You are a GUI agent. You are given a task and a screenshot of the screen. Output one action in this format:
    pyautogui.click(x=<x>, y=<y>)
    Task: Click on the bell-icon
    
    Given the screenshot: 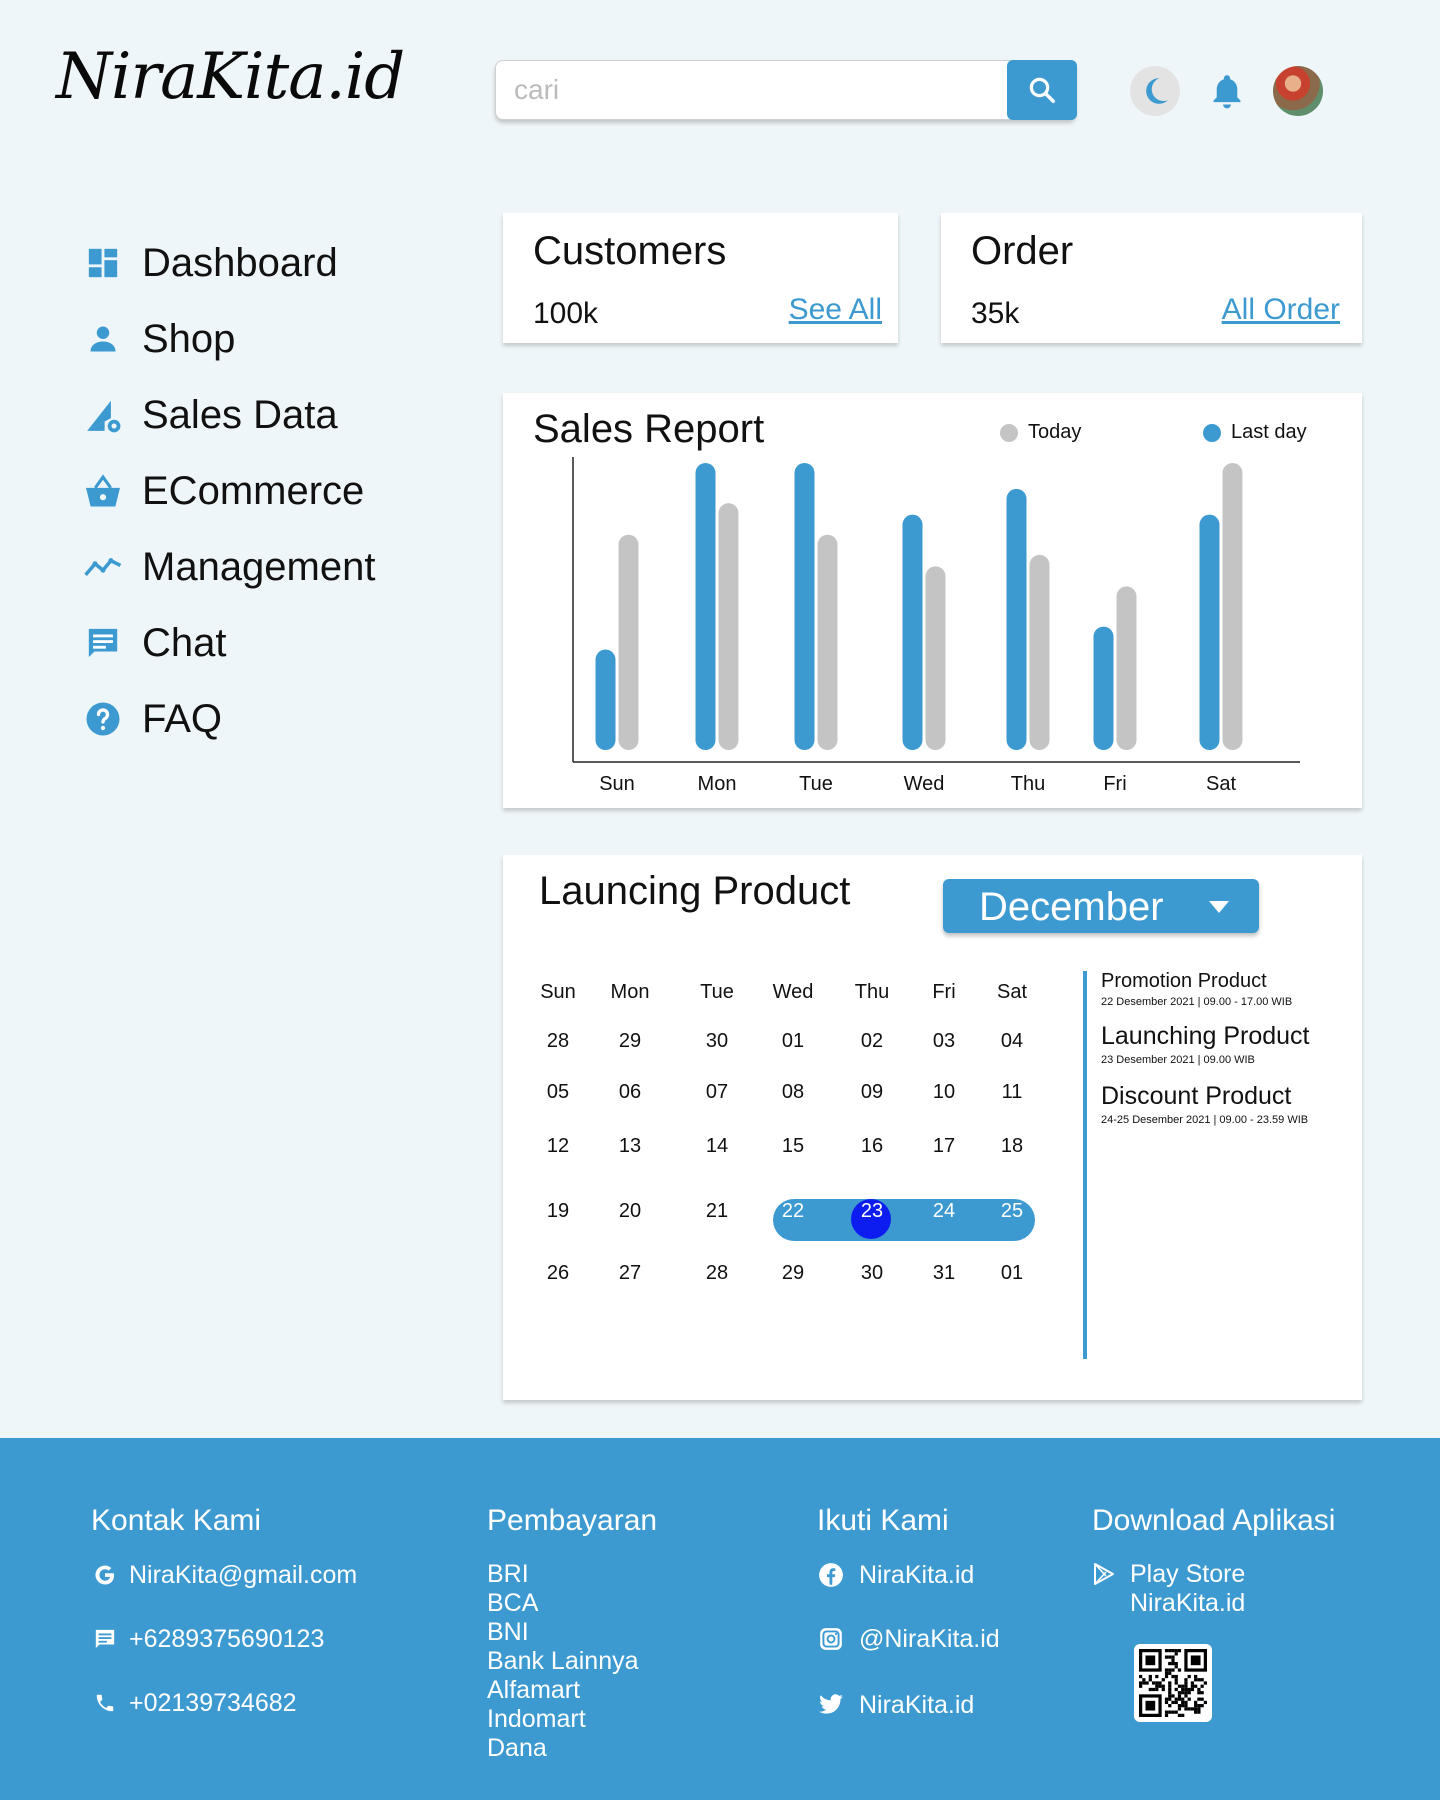 What is the action you would take?
    pyautogui.click(x=1227, y=92)
    